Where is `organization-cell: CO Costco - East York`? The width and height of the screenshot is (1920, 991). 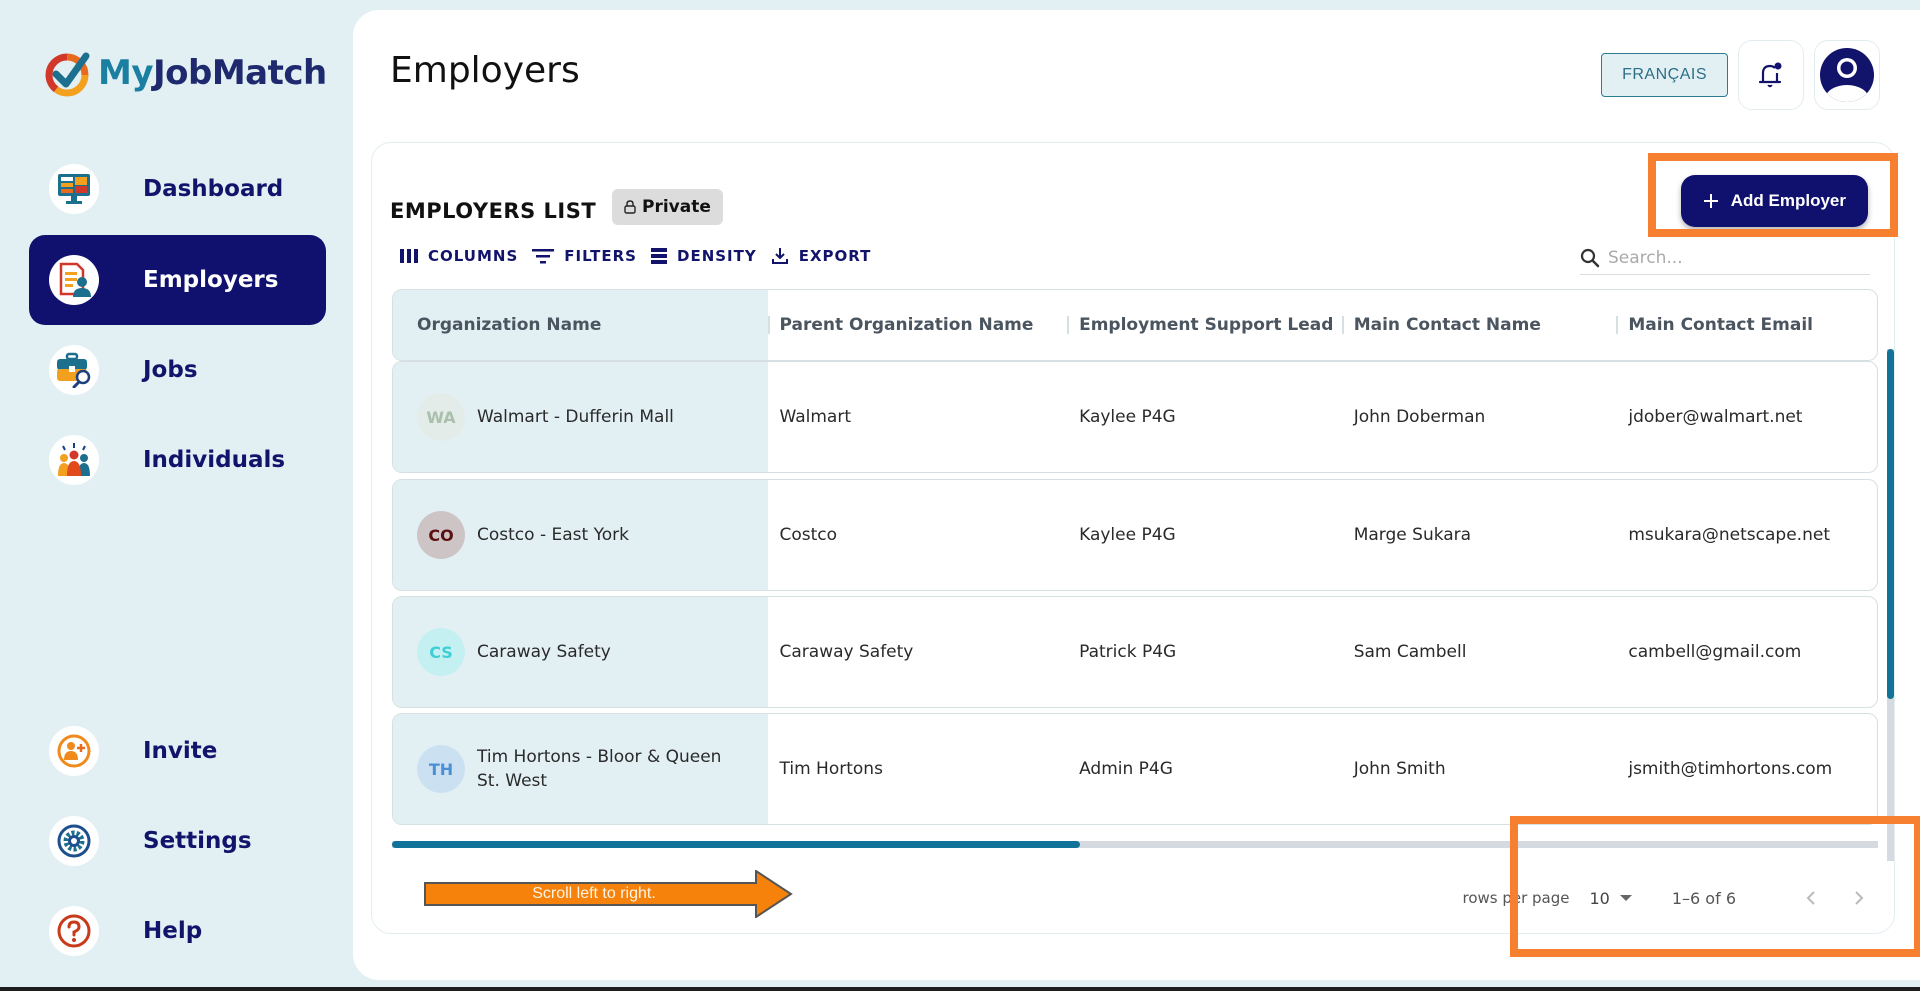 organization-cell: CO Costco - East York is located at coordinates (580, 535).